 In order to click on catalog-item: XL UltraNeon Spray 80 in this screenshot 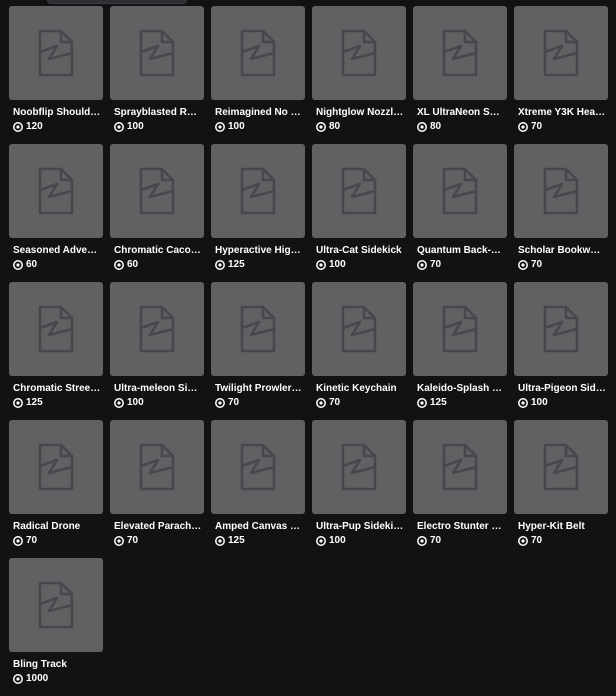, I will do `click(460, 75)`.